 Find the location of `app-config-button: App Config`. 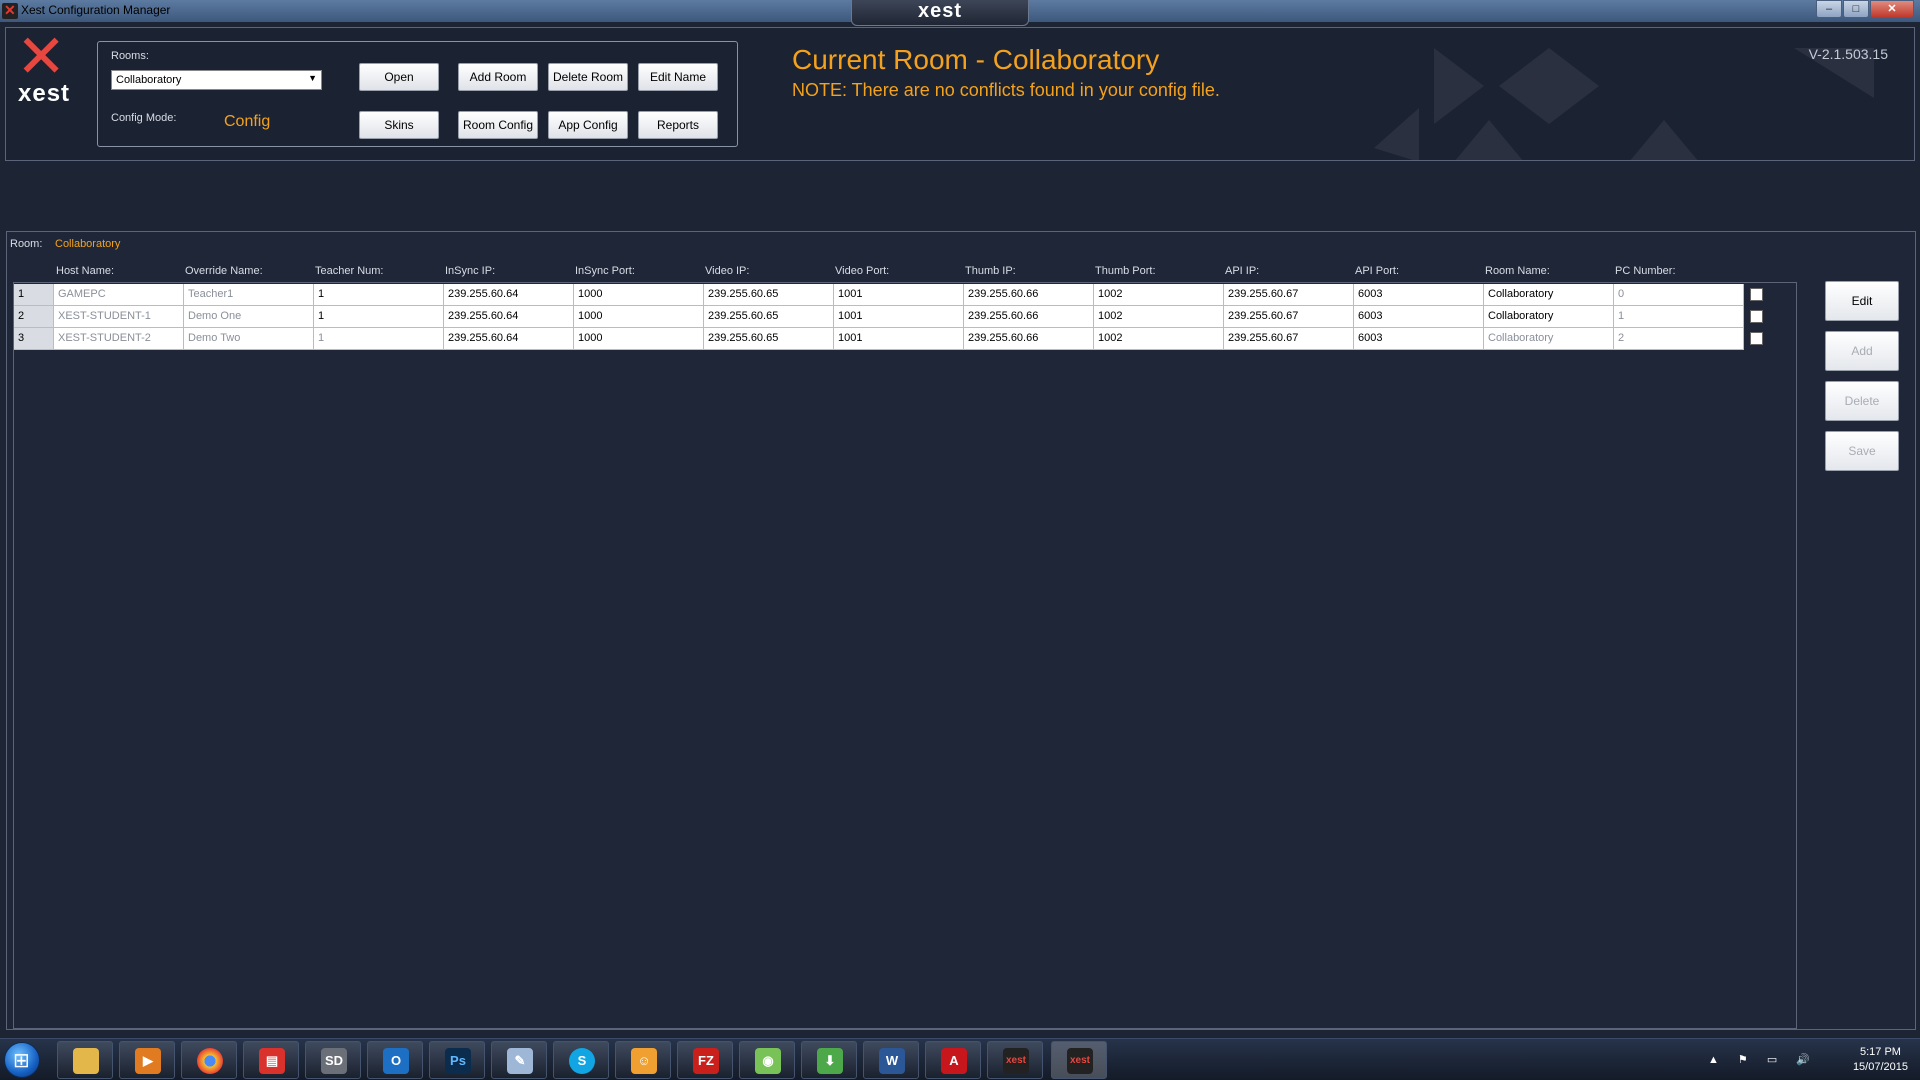

app-config-button: App Config is located at coordinates (588, 125).